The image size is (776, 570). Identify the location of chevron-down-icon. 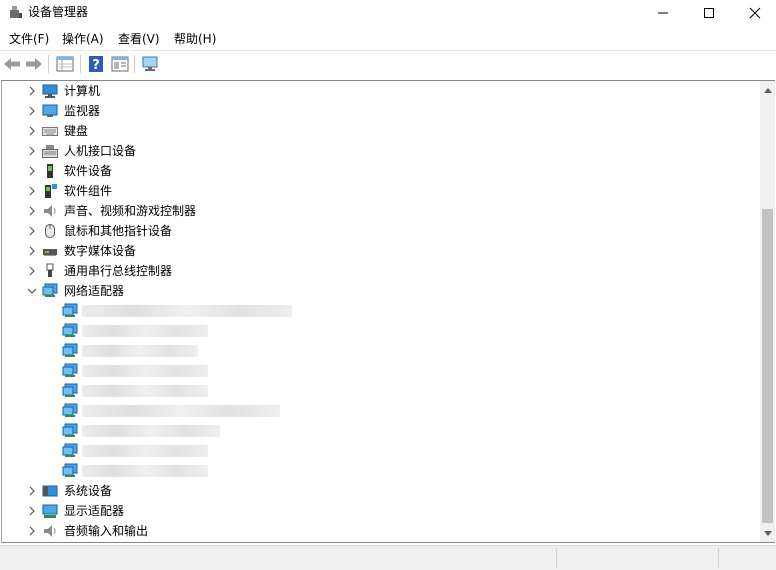
(32, 291).